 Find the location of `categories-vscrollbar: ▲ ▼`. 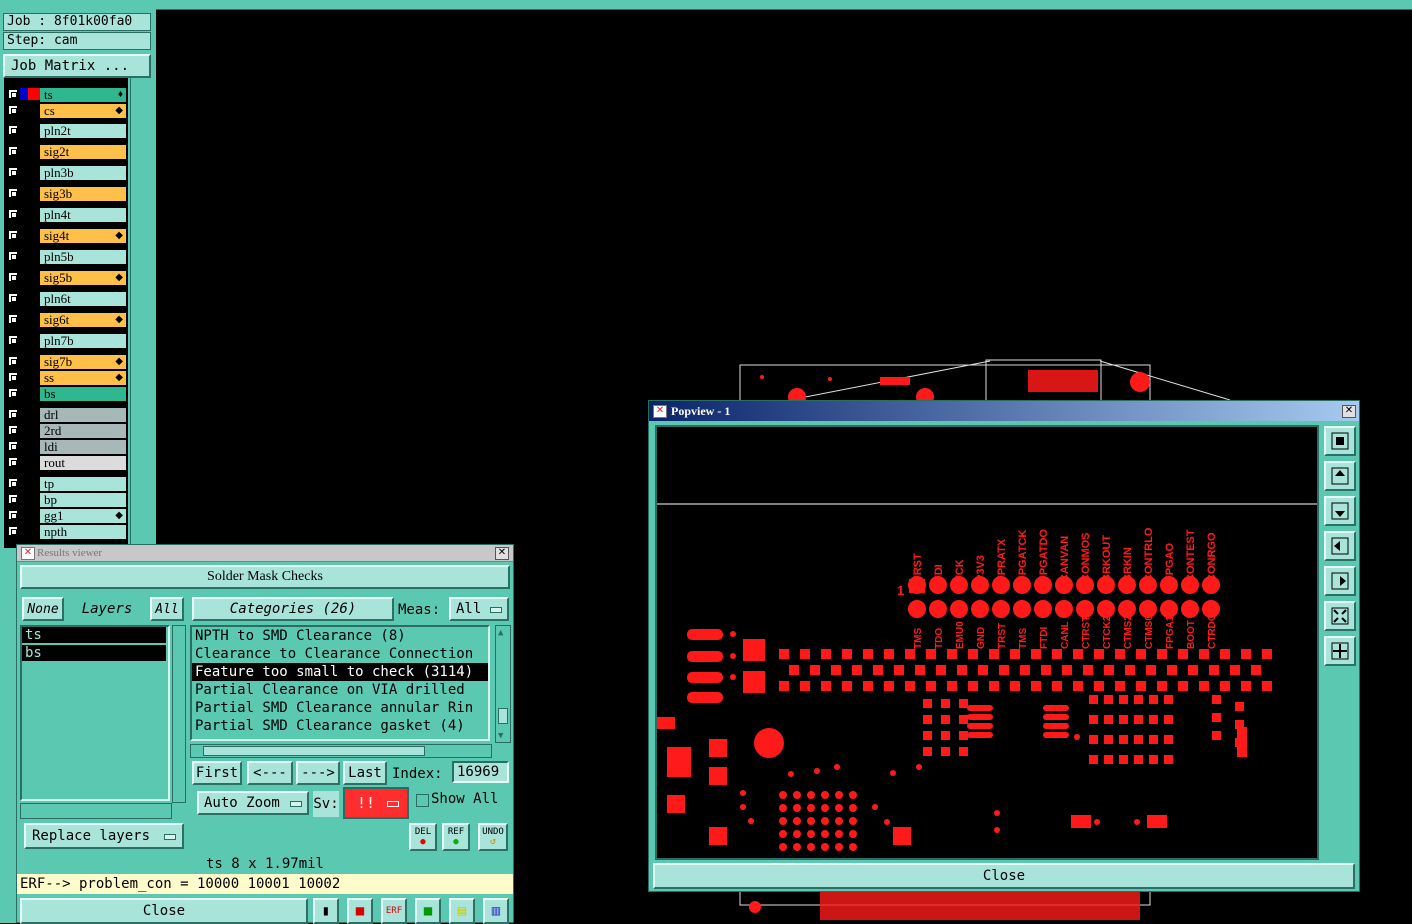

categories-vscrollbar: ▲ ▼ is located at coordinates (503, 684).